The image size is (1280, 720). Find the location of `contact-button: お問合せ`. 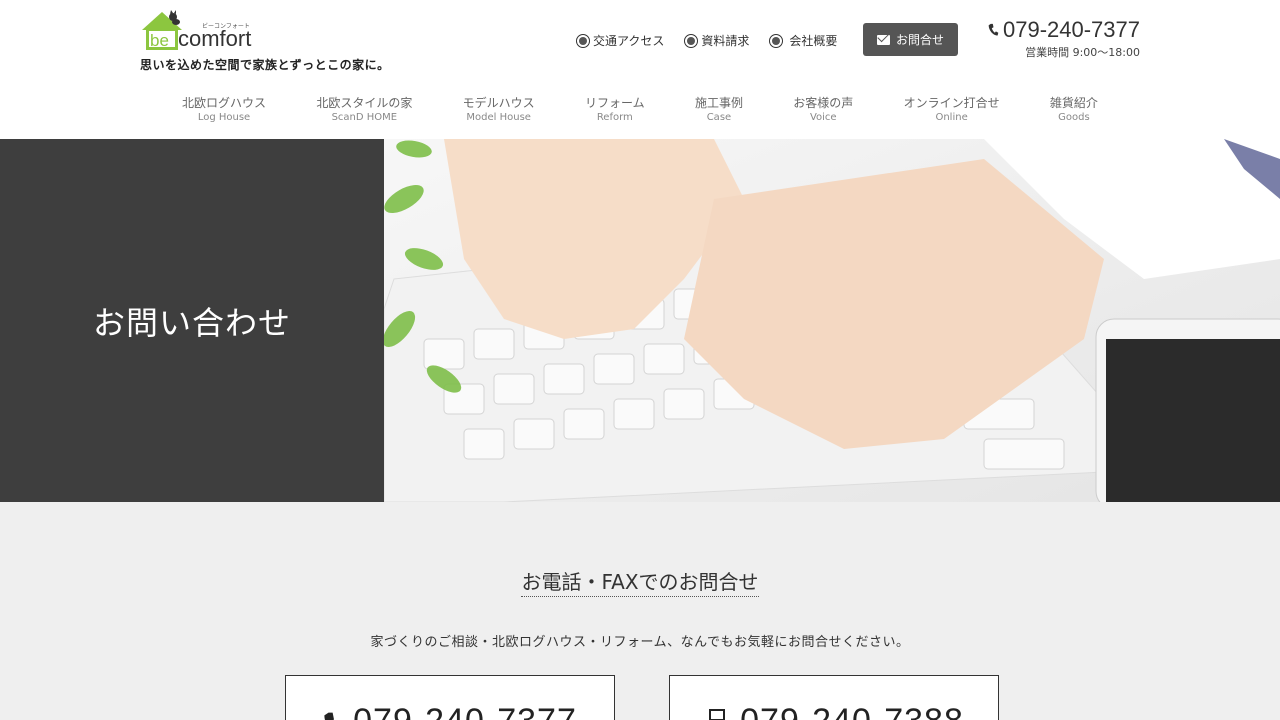

contact-button: お問合せ is located at coordinates (910, 39).